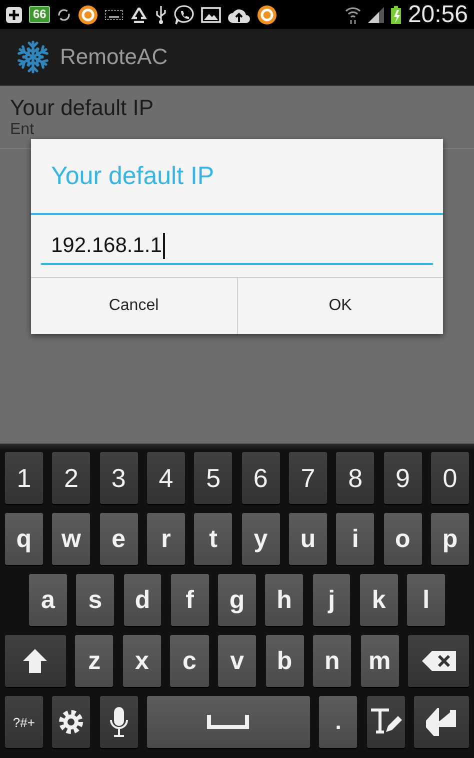  Describe the element at coordinates (211, 14) in the screenshot. I see `image-icon` at that location.